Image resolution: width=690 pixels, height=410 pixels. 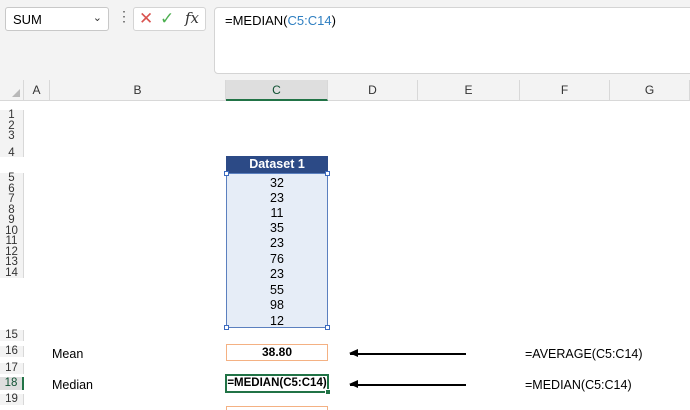 I want to click on median-edit-text: =MEDIAN(C5:C14), so click(x=277, y=383).